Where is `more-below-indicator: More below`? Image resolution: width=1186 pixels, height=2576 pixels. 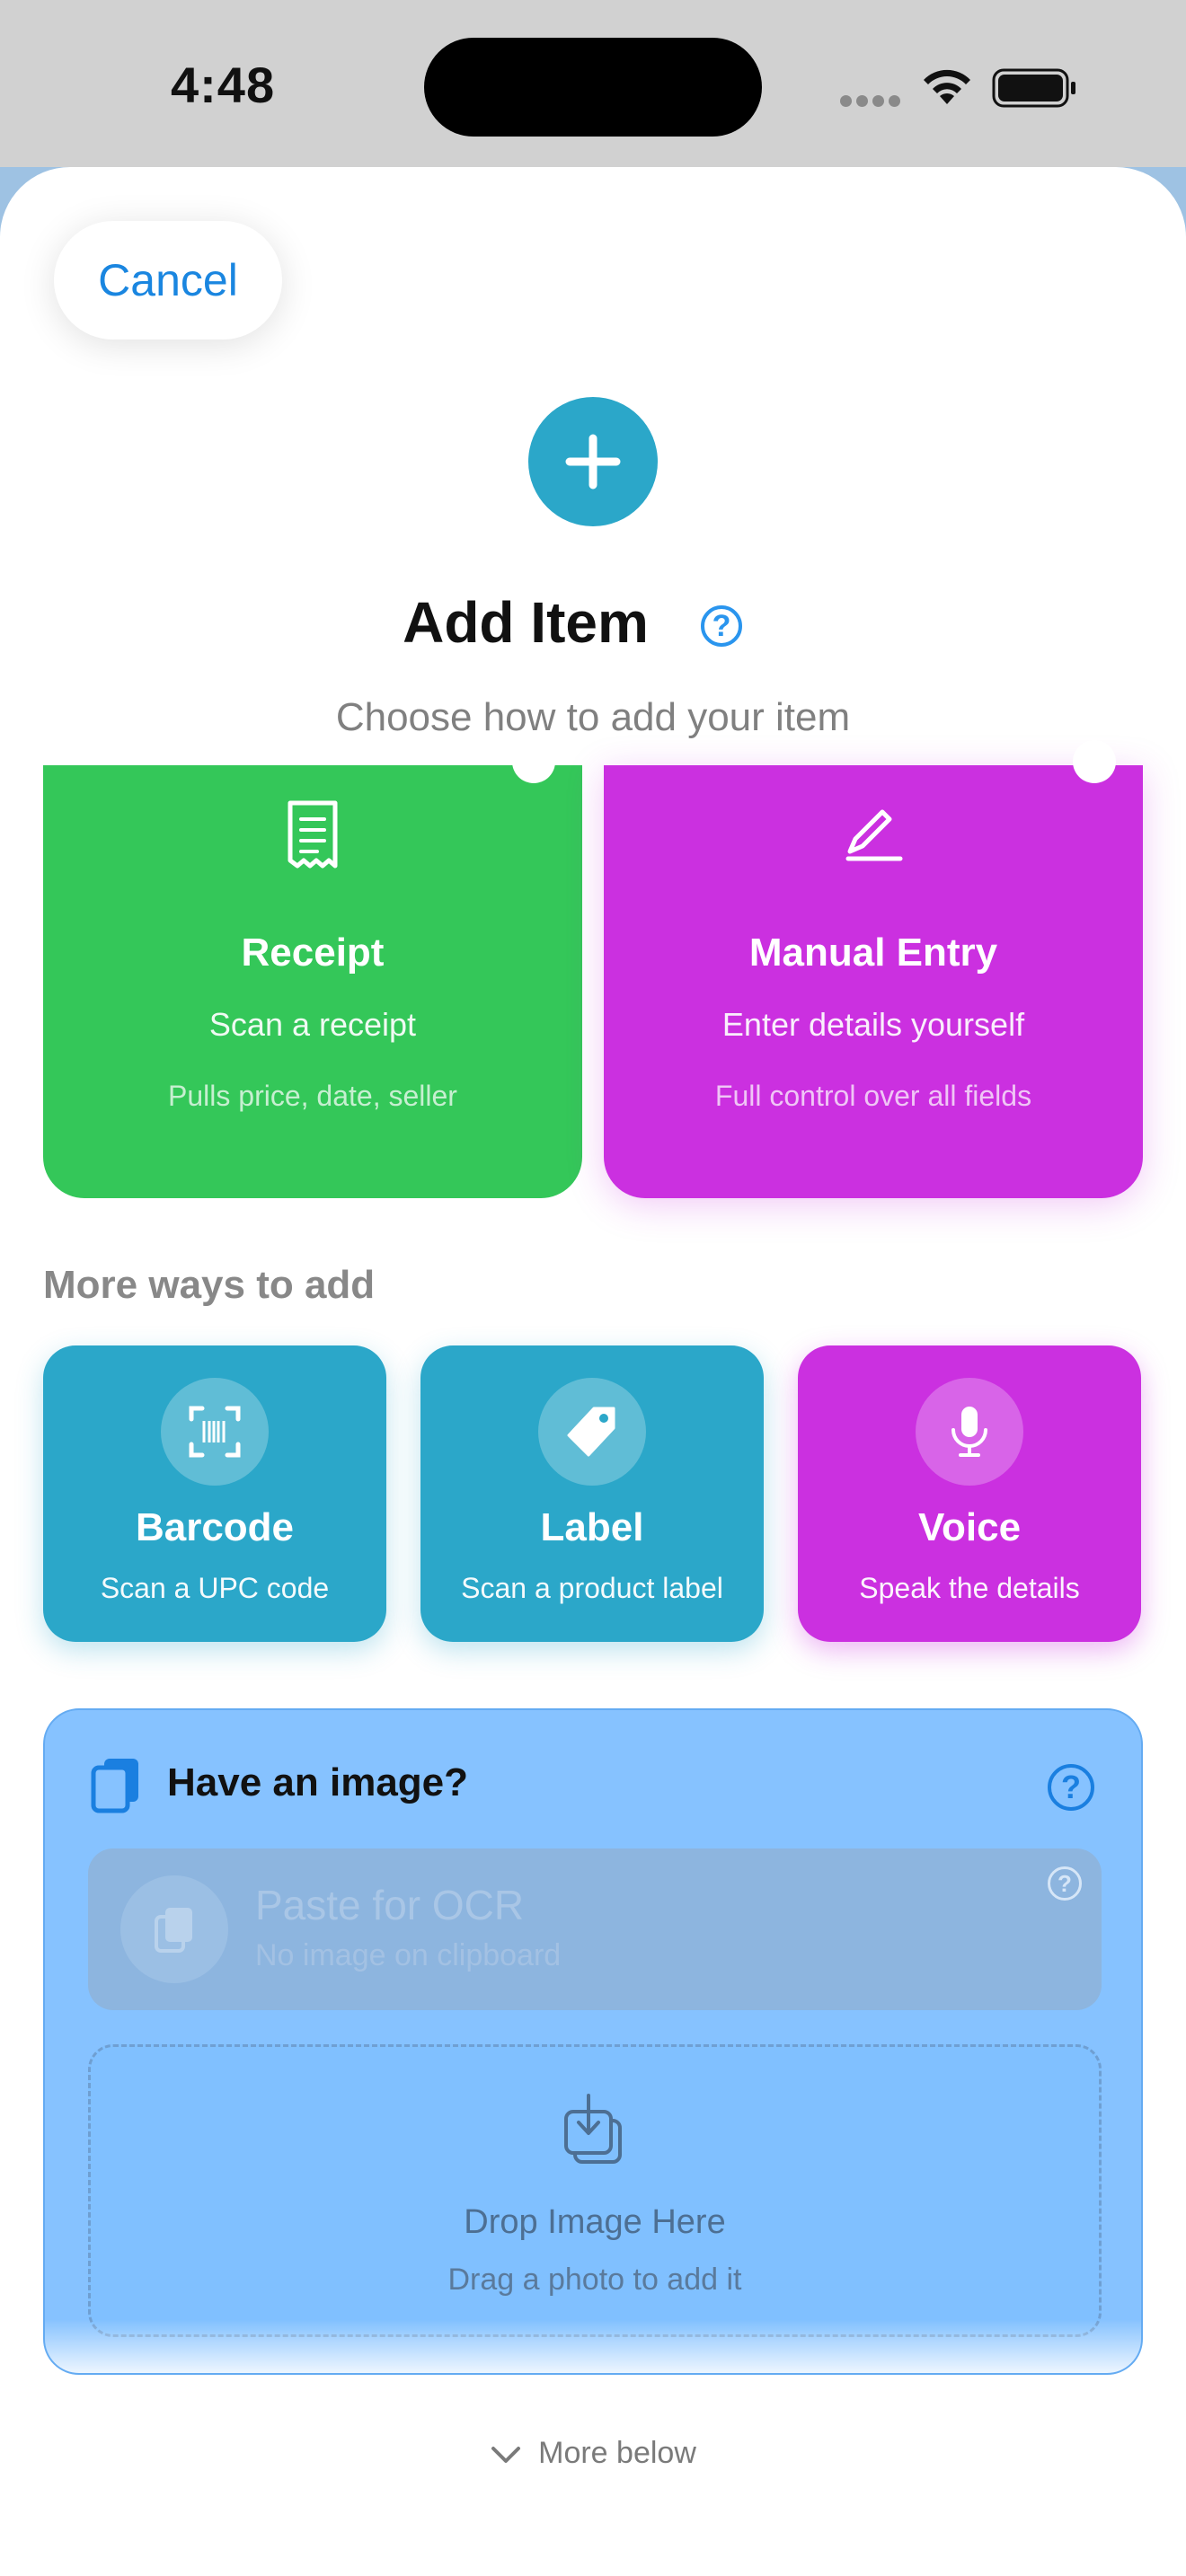 more-below-indicator: More below is located at coordinates (593, 2453).